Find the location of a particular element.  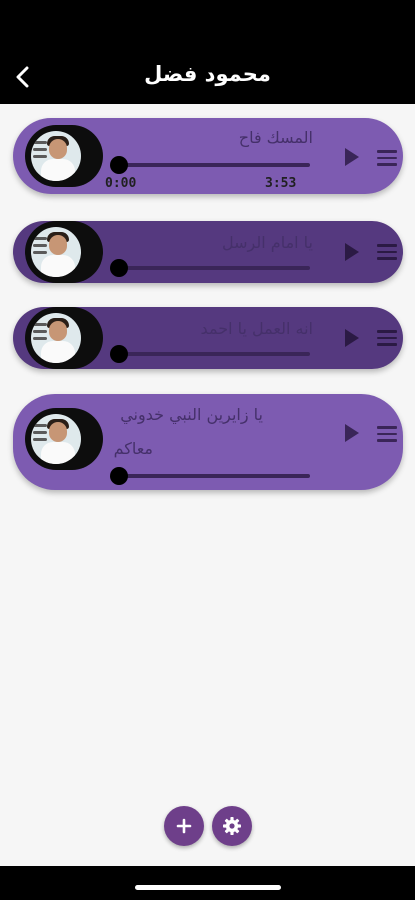

duration: 3:53 is located at coordinates (281, 183).